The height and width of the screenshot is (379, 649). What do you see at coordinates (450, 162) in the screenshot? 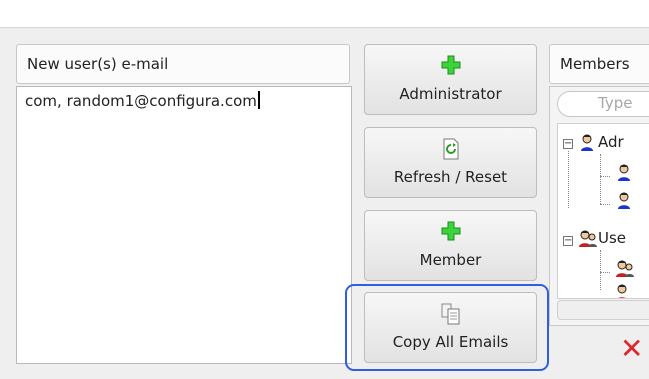
I see `refresh-reset-button: Refresh / Reset` at bounding box center [450, 162].